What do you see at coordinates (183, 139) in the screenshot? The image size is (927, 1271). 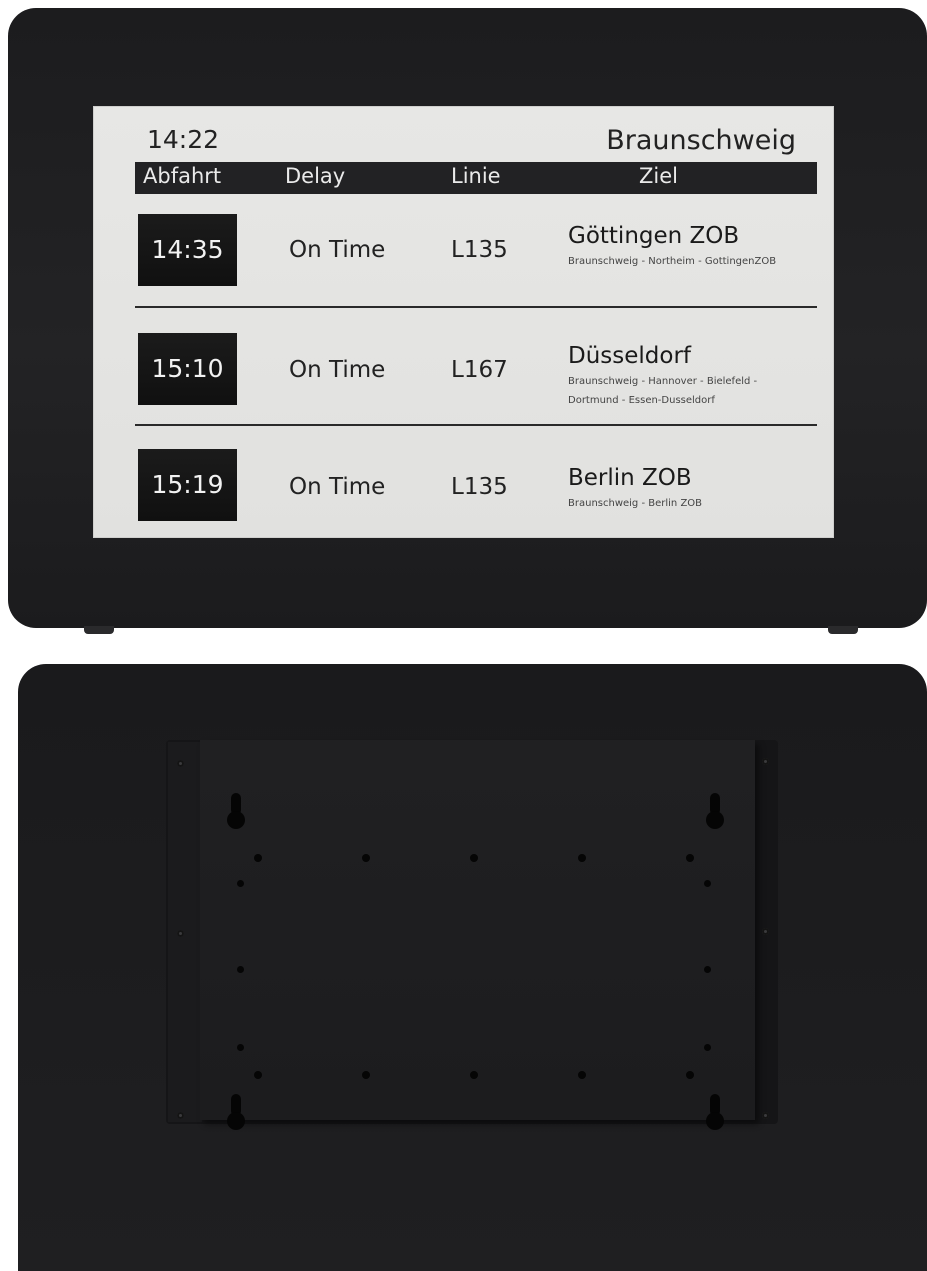 I see `current-time: 14:22` at bounding box center [183, 139].